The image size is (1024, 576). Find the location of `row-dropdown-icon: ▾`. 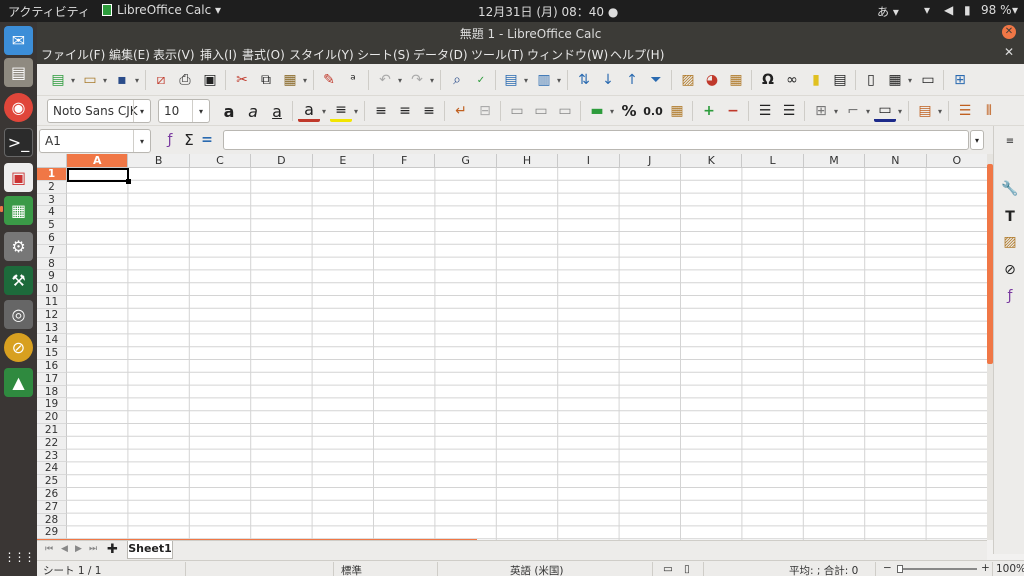

row-dropdown-icon: ▾ is located at coordinates (526, 80).